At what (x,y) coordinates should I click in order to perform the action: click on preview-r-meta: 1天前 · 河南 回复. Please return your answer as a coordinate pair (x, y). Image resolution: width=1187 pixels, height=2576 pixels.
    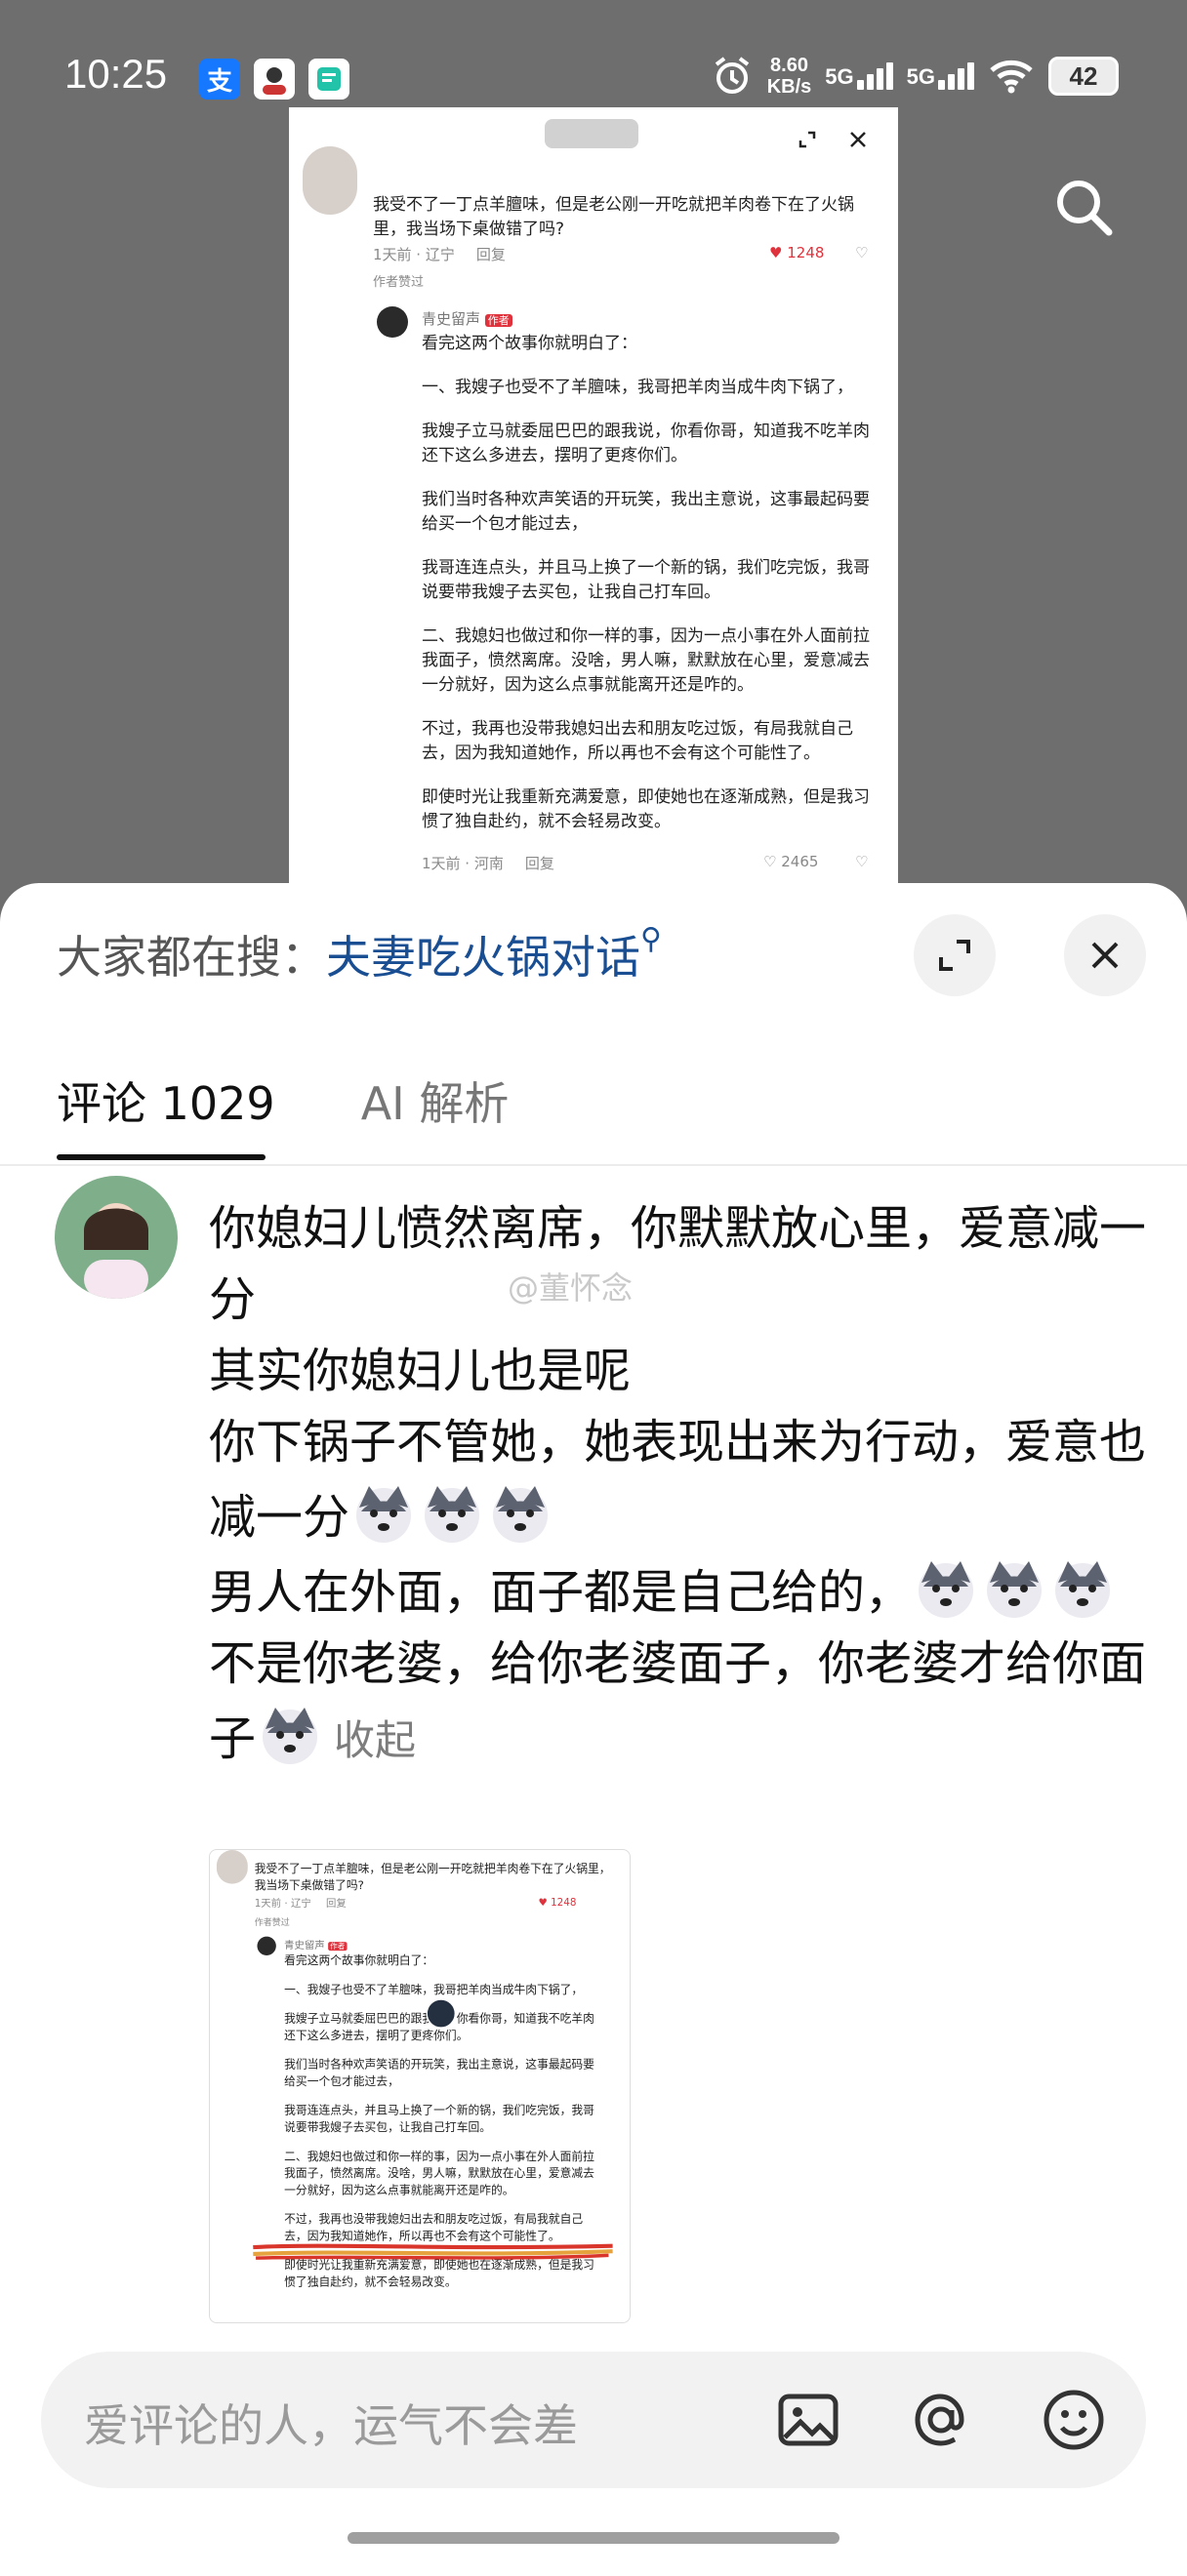
    Looking at the image, I should click on (488, 863).